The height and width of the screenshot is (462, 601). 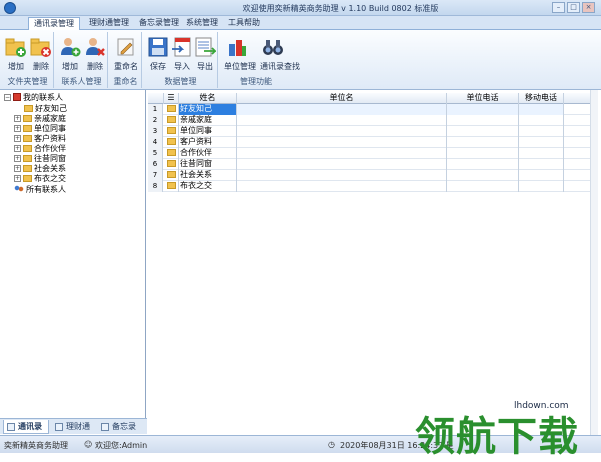 I want to click on save-button: 保存, so click(x=158, y=54).